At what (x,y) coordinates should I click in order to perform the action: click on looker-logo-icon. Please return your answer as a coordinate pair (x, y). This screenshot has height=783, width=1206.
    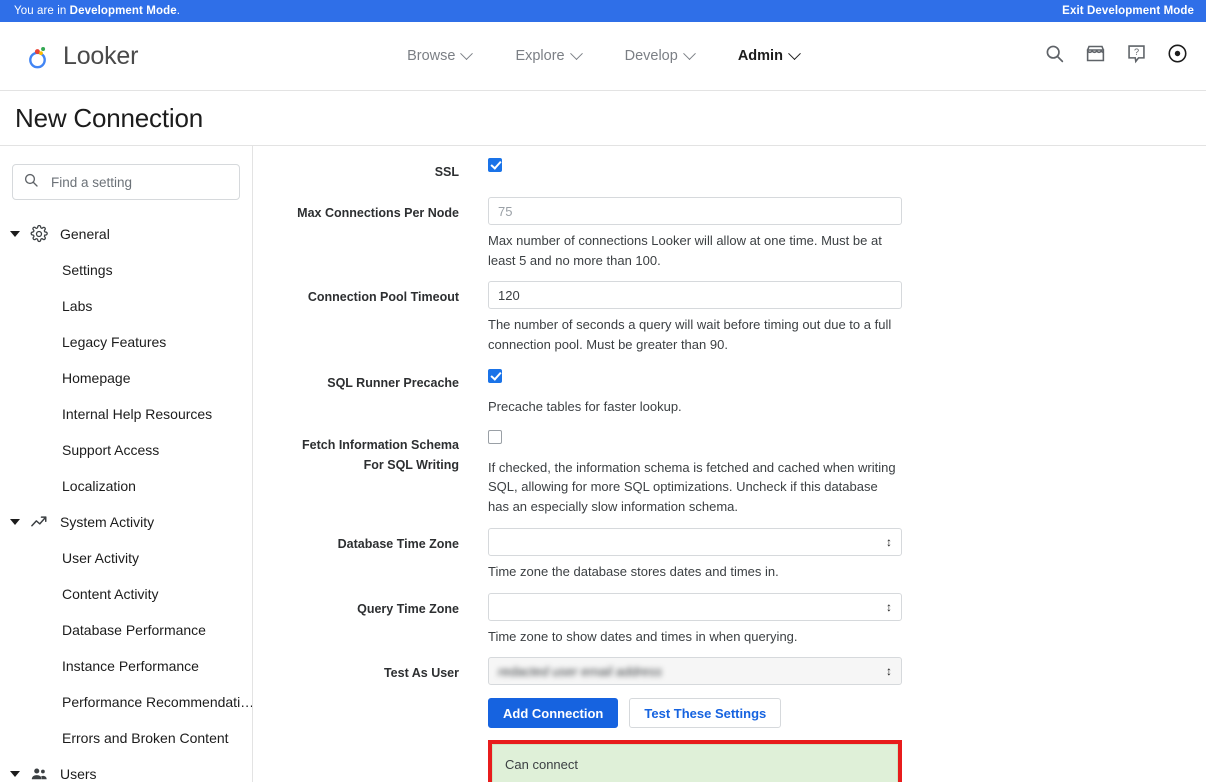
    Looking at the image, I should click on (39, 56).